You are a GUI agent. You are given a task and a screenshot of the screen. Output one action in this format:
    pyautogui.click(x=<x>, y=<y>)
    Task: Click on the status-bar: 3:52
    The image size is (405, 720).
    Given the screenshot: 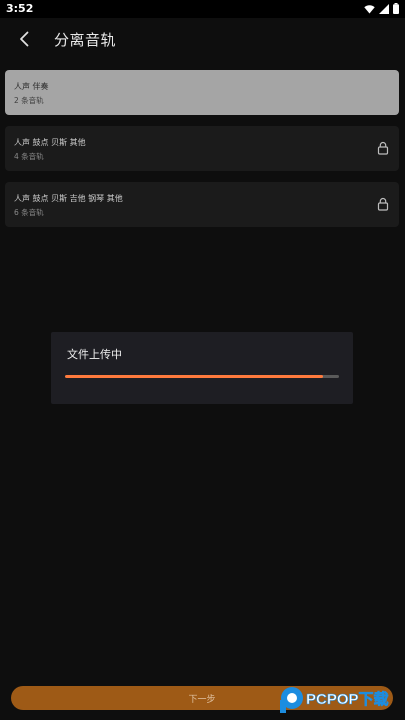 What is the action you would take?
    pyautogui.click(x=202, y=9)
    